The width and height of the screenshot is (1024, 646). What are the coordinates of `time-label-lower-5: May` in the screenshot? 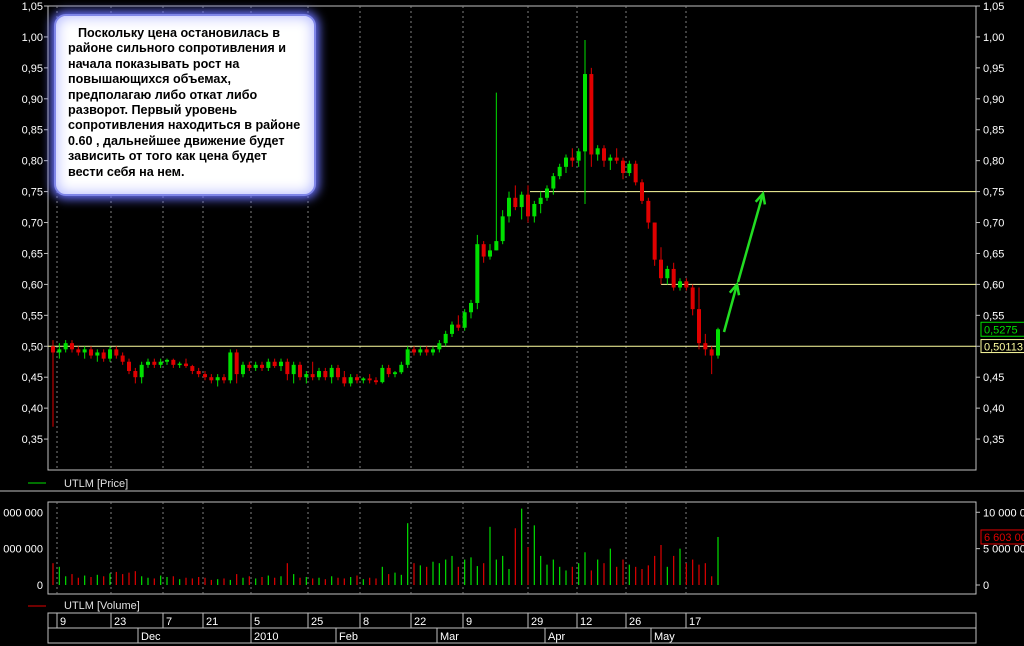 It's located at (664, 637).